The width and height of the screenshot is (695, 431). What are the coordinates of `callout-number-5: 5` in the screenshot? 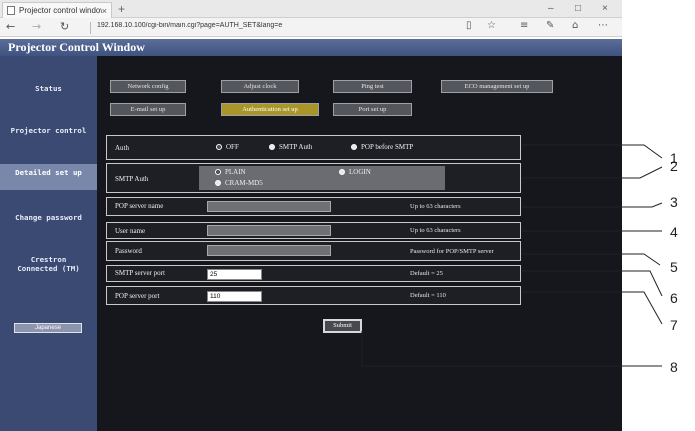 It's located at (674, 267).